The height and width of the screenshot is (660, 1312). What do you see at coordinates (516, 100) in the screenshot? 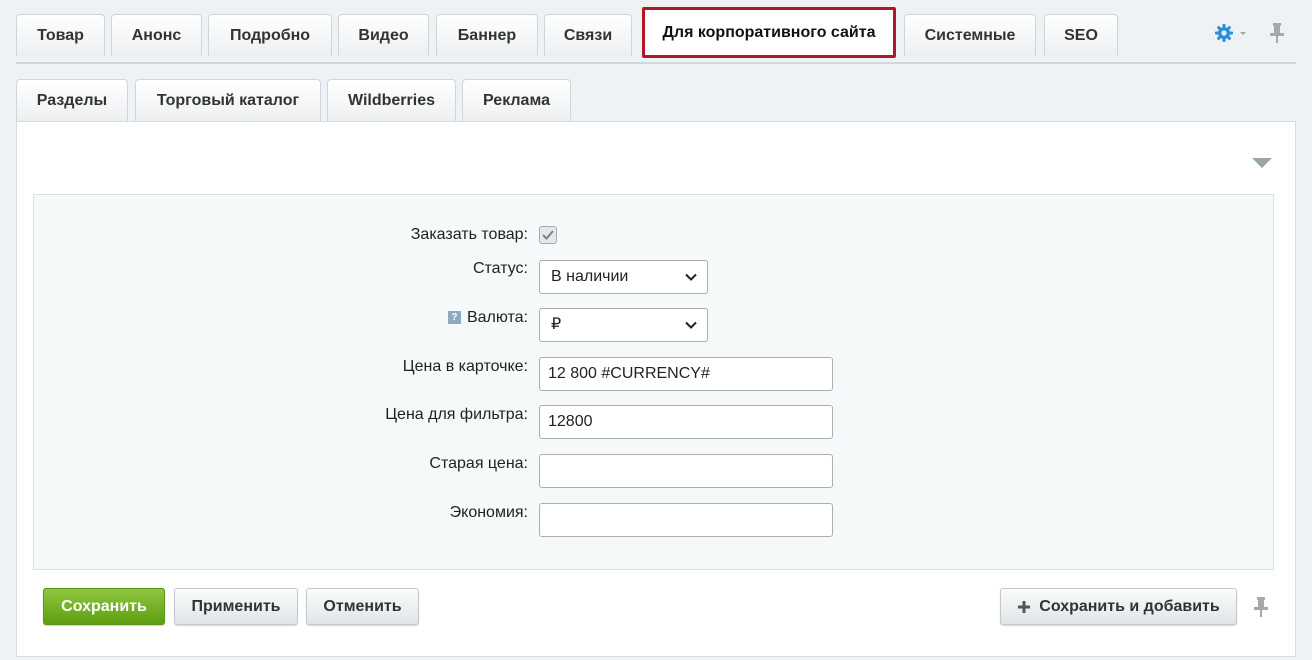
I see `subtab-ads: Реклама` at bounding box center [516, 100].